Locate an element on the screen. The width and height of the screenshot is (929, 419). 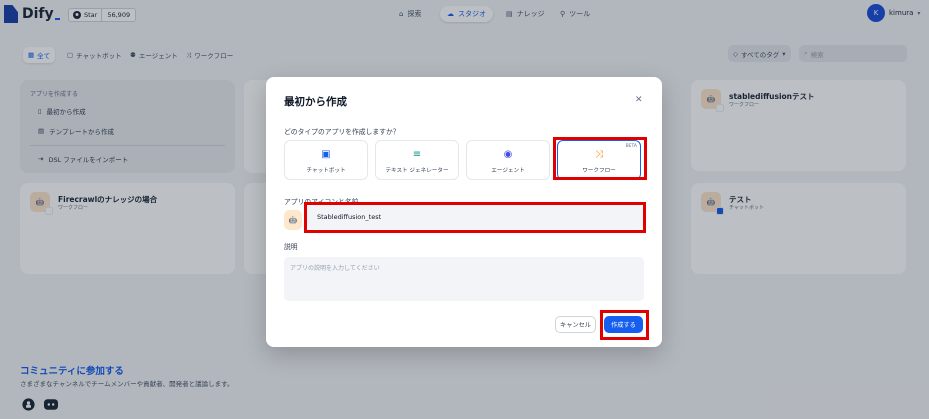
beta-badge: BETA is located at coordinates (631, 146).